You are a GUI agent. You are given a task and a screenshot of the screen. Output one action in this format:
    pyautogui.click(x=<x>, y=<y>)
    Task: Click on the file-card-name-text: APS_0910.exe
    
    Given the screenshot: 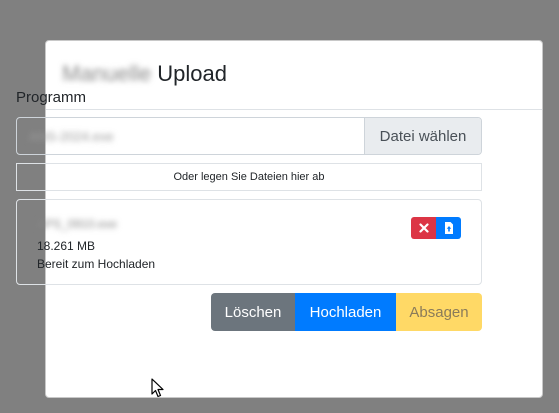 What is the action you would take?
    pyautogui.click(x=77, y=224)
    